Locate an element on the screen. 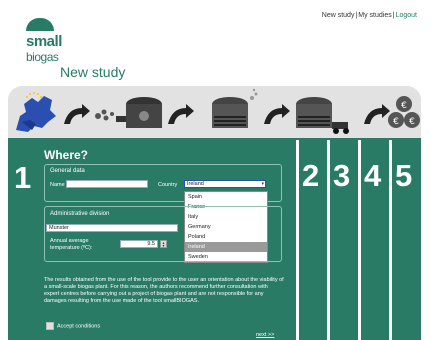  smallbiogas-logo: small biogas is located at coordinates (54, 42).